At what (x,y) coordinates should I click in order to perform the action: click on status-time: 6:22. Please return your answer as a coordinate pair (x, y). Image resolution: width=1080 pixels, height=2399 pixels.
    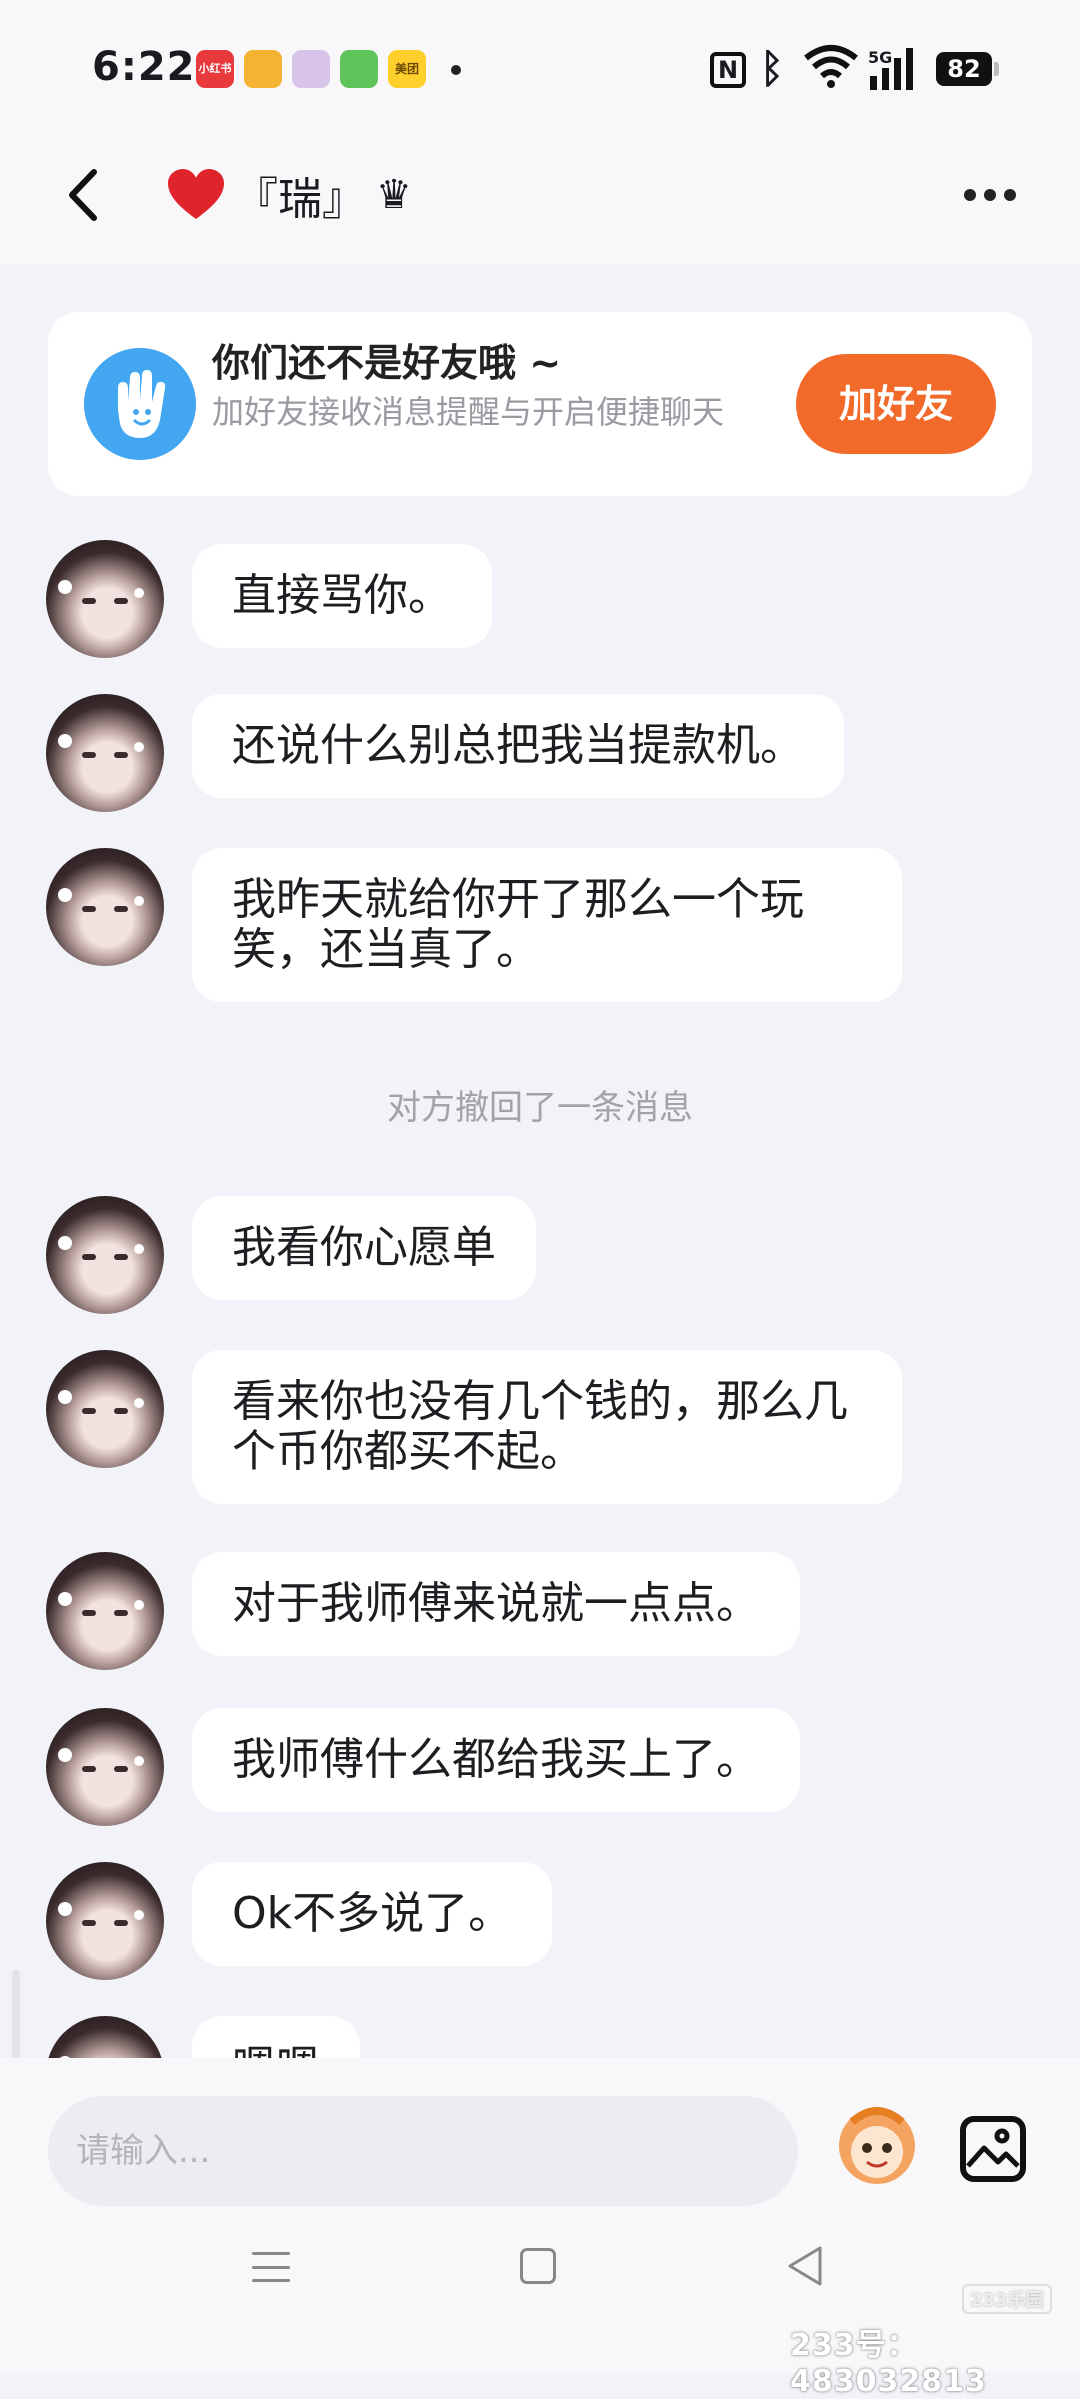
    Looking at the image, I should click on (144, 67).